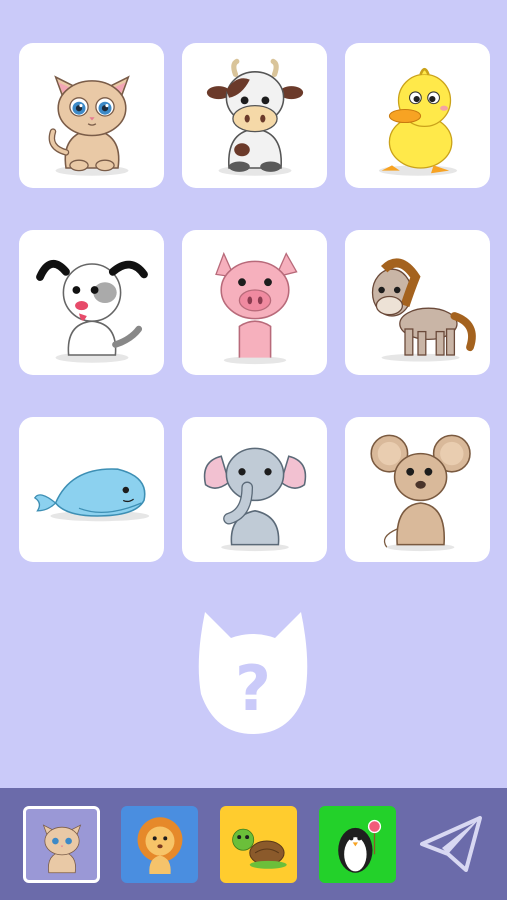  I want to click on category-button-wild, so click(159, 844).